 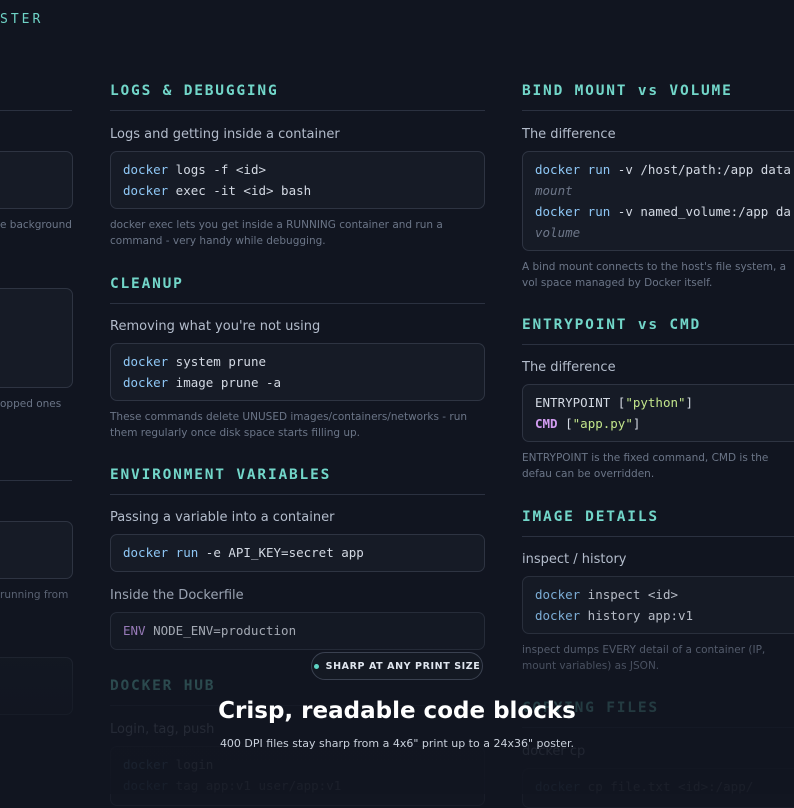 I want to click on code-comment: mount, so click(x=554, y=190).